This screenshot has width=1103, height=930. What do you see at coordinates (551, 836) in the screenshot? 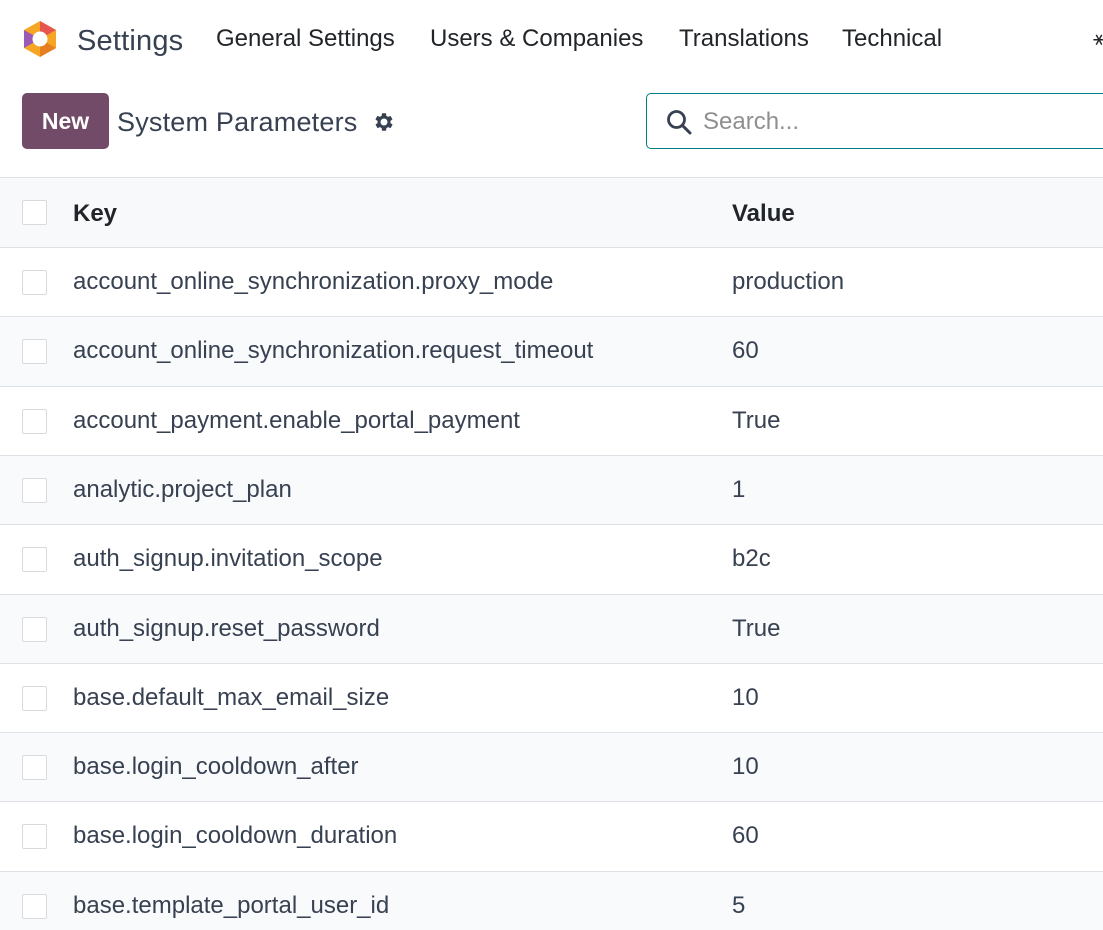
I see `table-row: base.login_cooldown_duration 60` at bounding box center [551, 836].